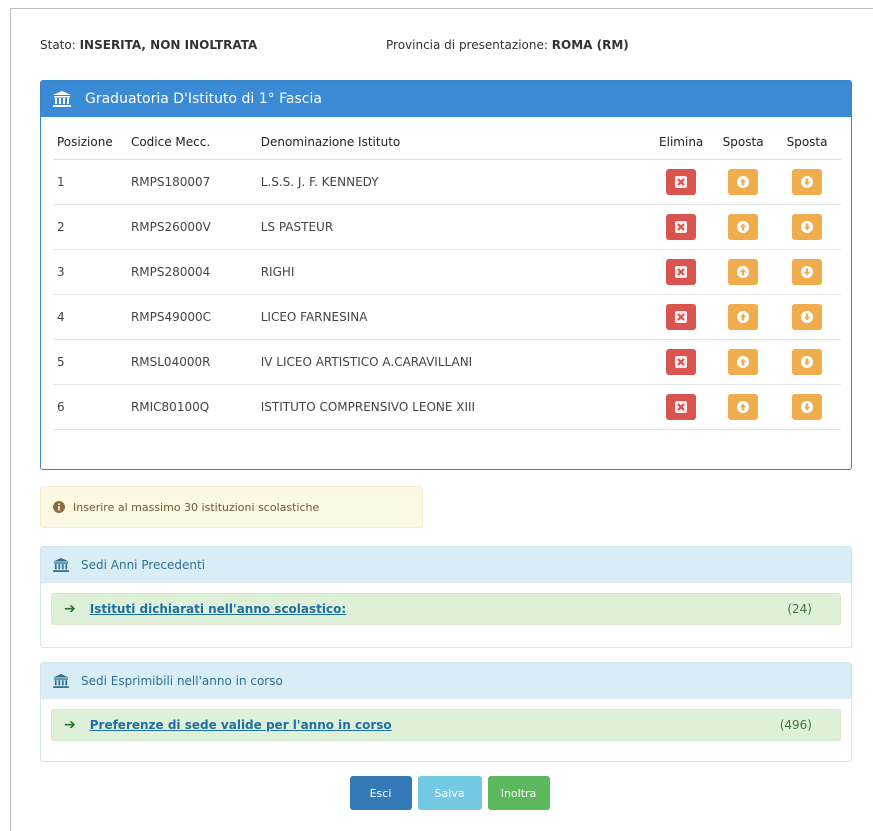 This screenshot has width=873, height=831. Describe the element at coordinates (799, 609) in the screenshot. I see `istituti-dichiarati-count: (24)` at that location.